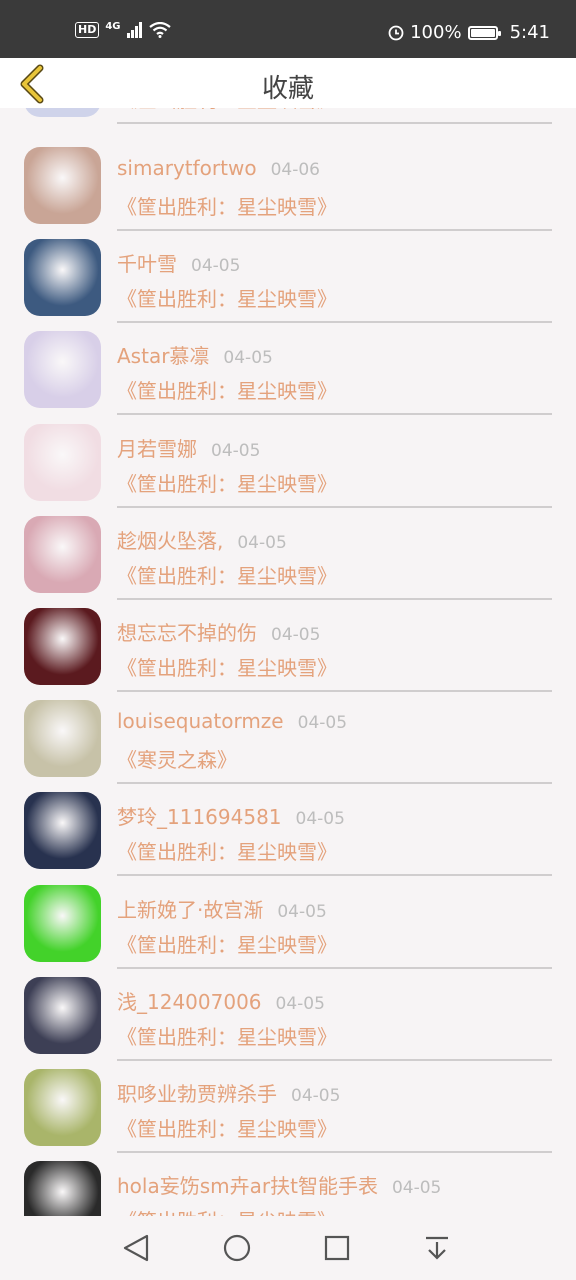 Image resolution: width=576 pixels, height=1280 pixels. I want to click on favorite-date: 04-06, so click(295, 170).